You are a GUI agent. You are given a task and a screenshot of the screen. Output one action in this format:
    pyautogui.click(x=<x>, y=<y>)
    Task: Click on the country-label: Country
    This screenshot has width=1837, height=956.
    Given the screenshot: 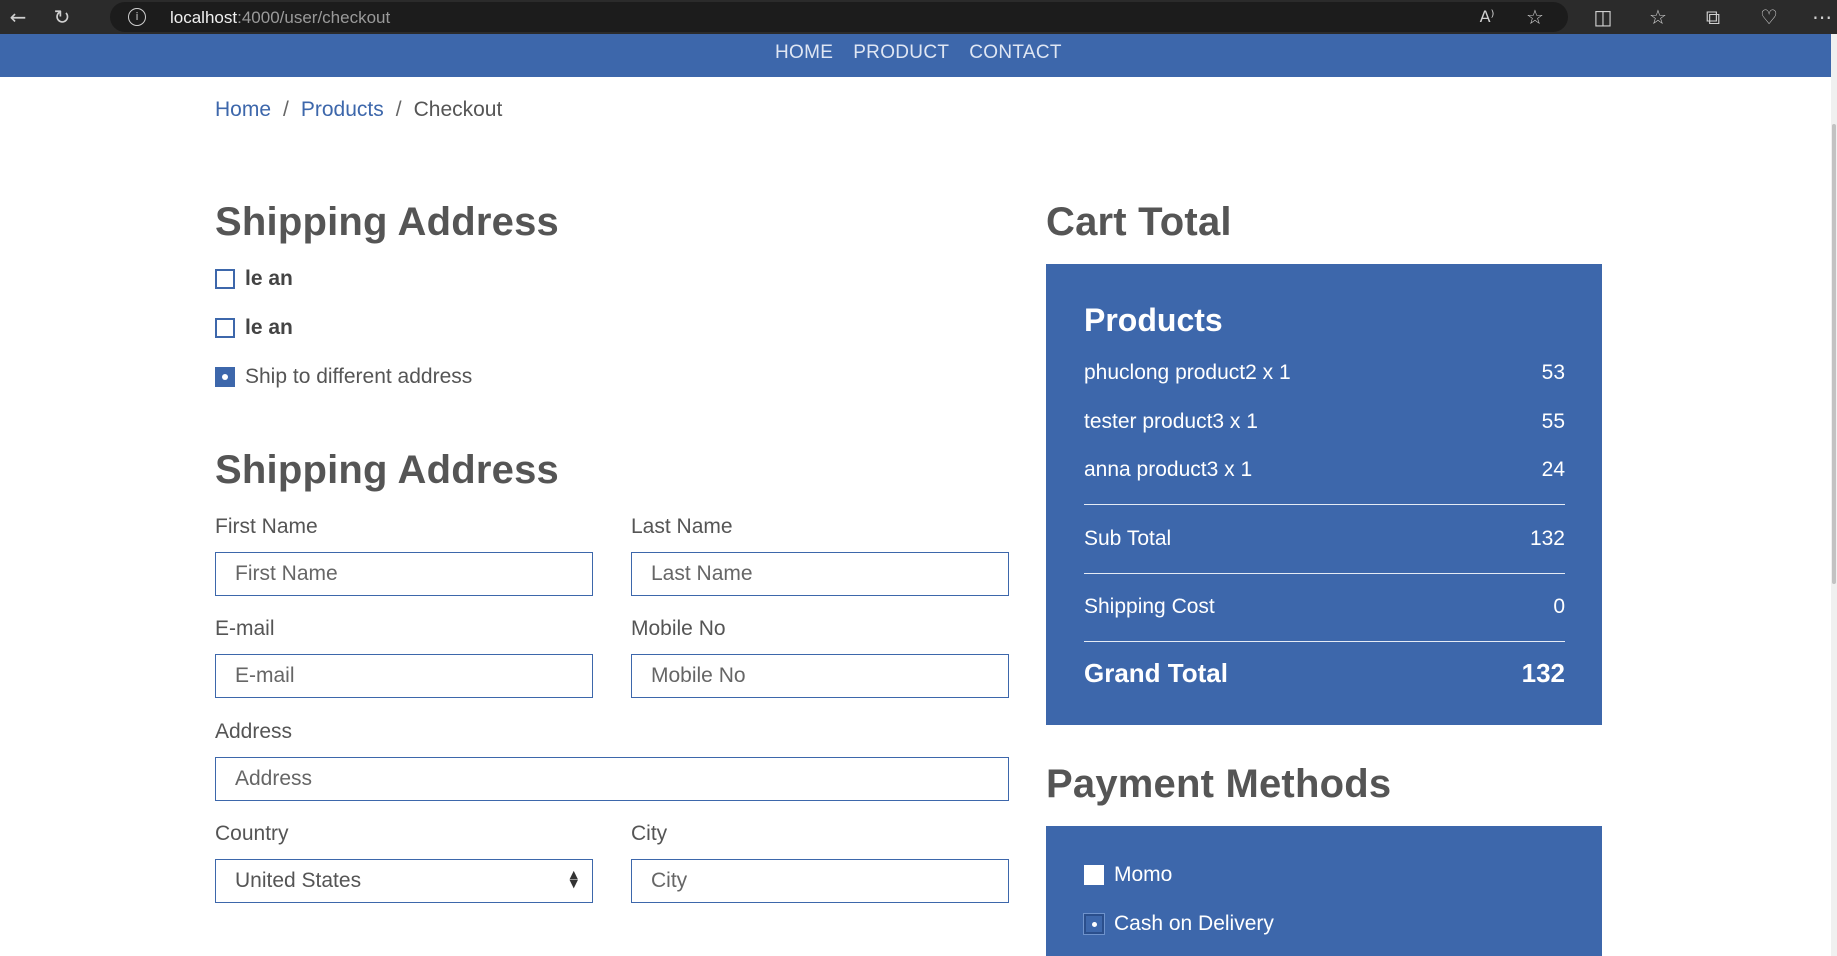 What is the action you would take?
    pyautogui.click(x=252, y=833)
    